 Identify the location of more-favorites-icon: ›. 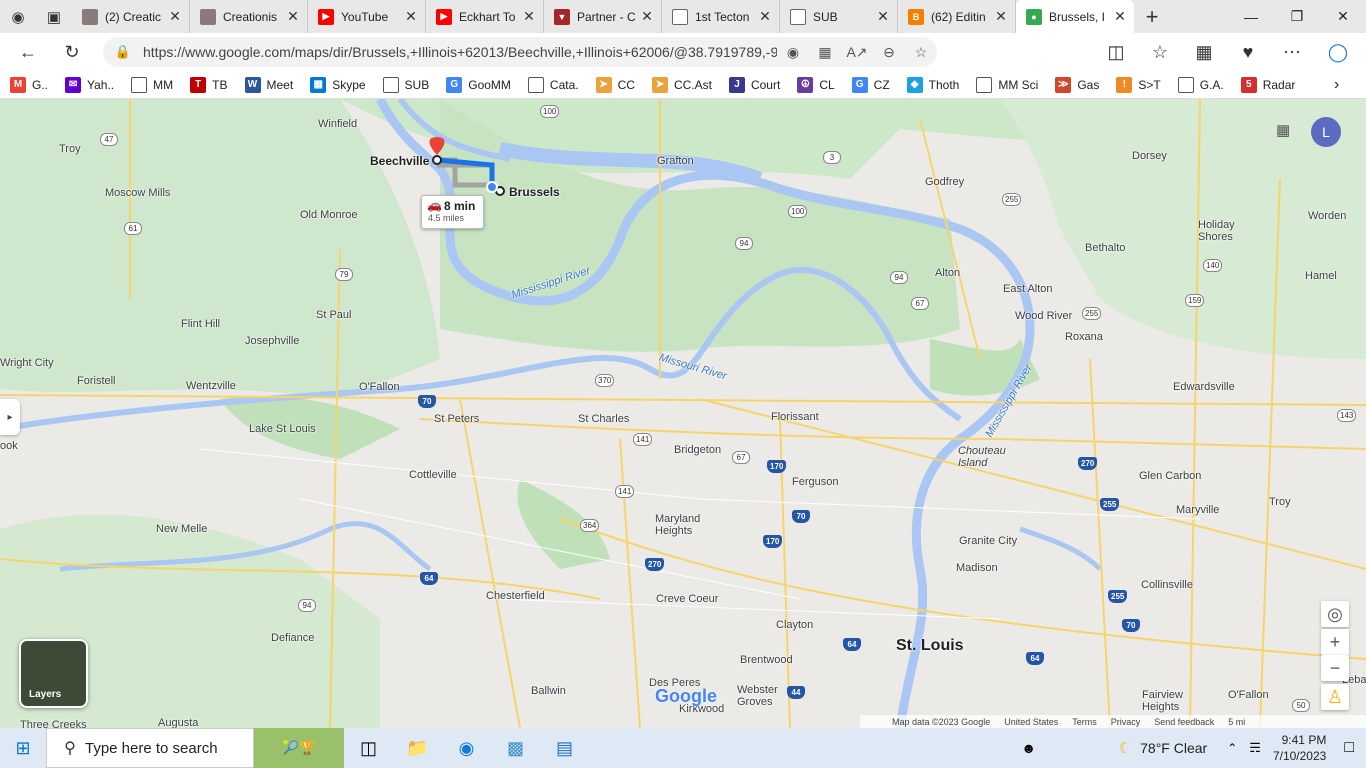
(1336, 85).